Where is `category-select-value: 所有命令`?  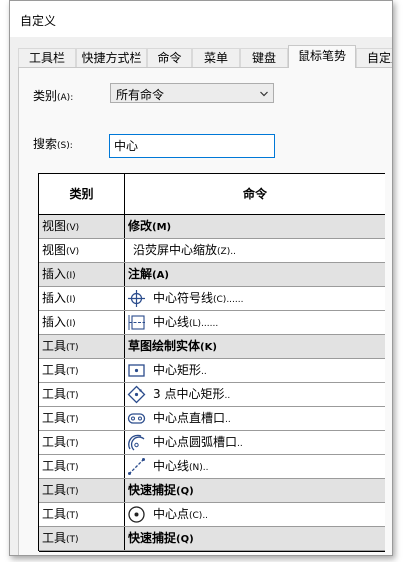 category-select-value: 所有命令 is located at coordinates (140, 95).